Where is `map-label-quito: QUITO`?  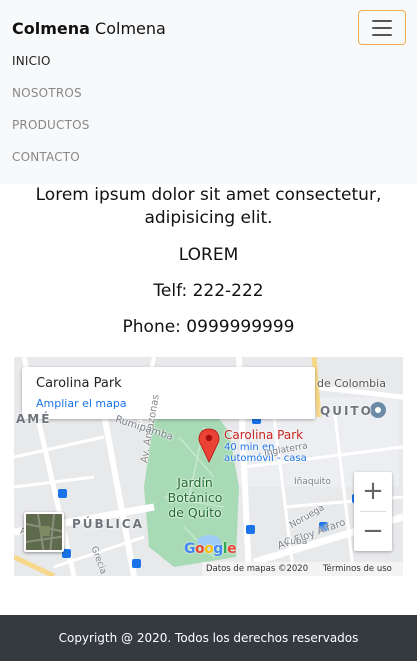 map-label-quito: QUITO is located at coordinates (346, 411).